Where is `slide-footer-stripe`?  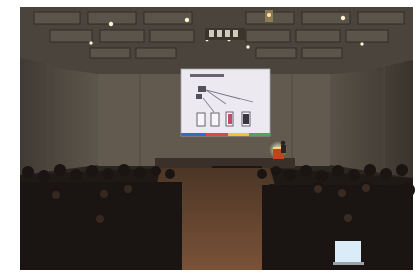 slide-footer-stripe is located at coordinates (225, 134).